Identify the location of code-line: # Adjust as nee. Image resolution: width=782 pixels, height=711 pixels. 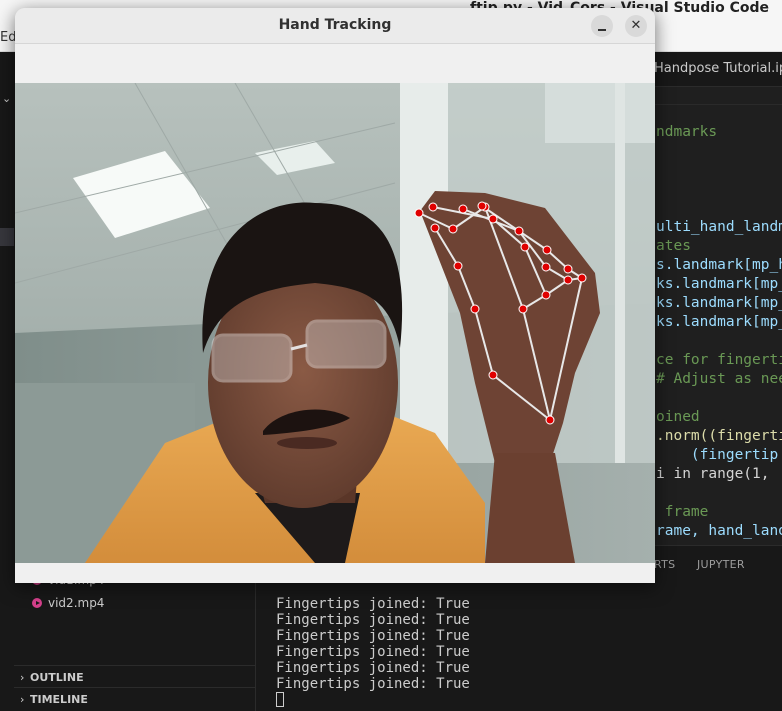
(719, 379).